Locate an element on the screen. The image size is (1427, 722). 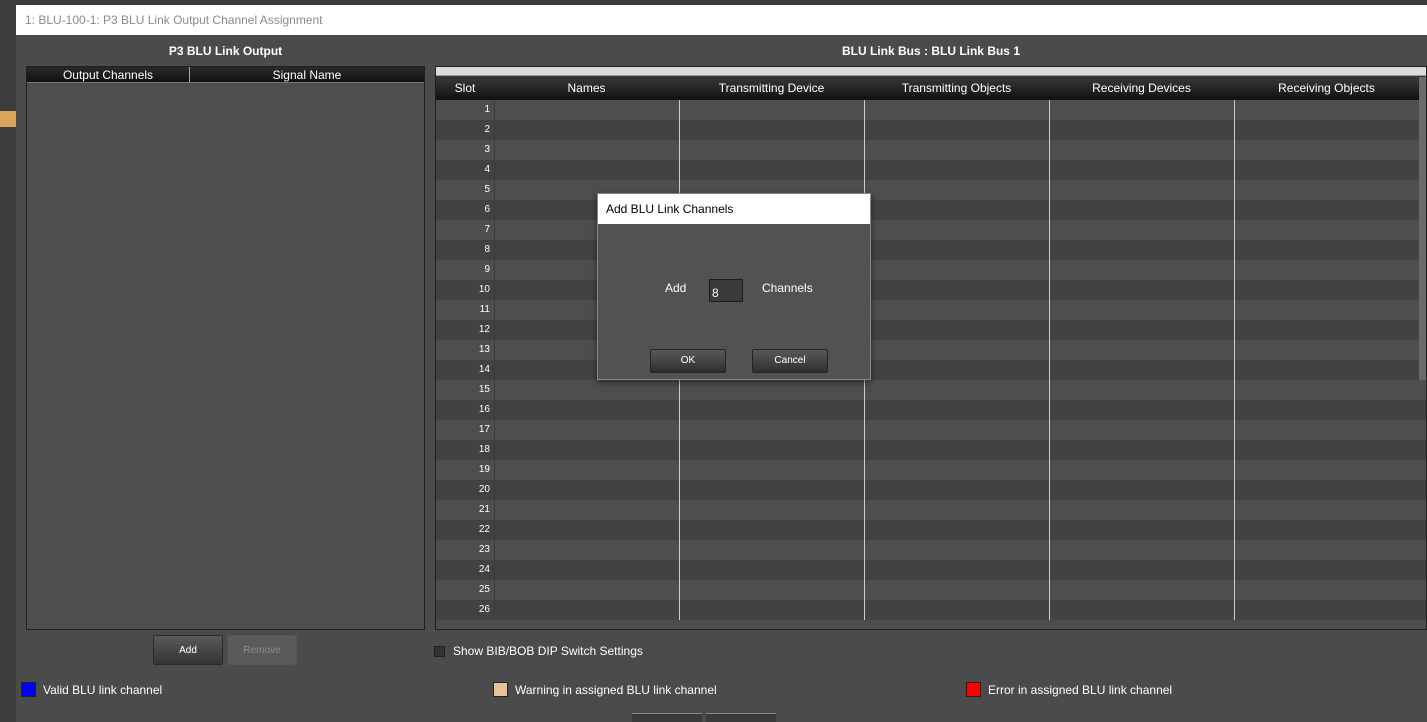
show-dip-switch-toggle: Show BIB/BOB DIP Switch Settings is located at coordinates (538, 651).